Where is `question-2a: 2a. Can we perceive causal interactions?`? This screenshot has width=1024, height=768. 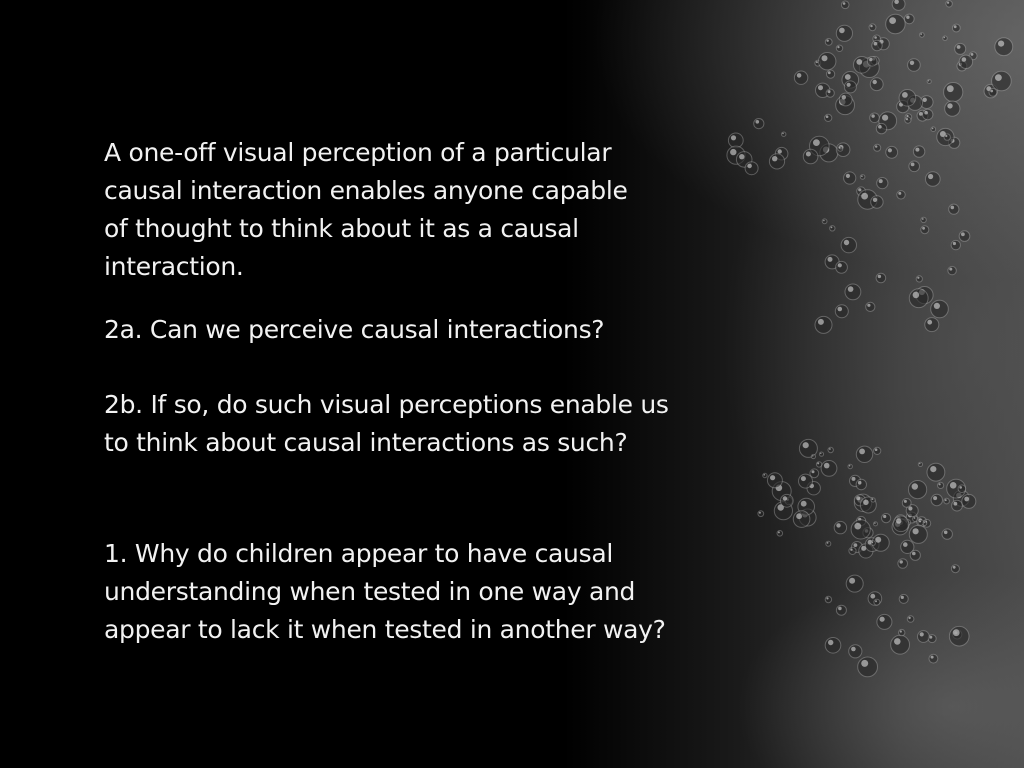 question-2a: 2a. Can we perceive causal interactions? is located at coordinates (354, 329).